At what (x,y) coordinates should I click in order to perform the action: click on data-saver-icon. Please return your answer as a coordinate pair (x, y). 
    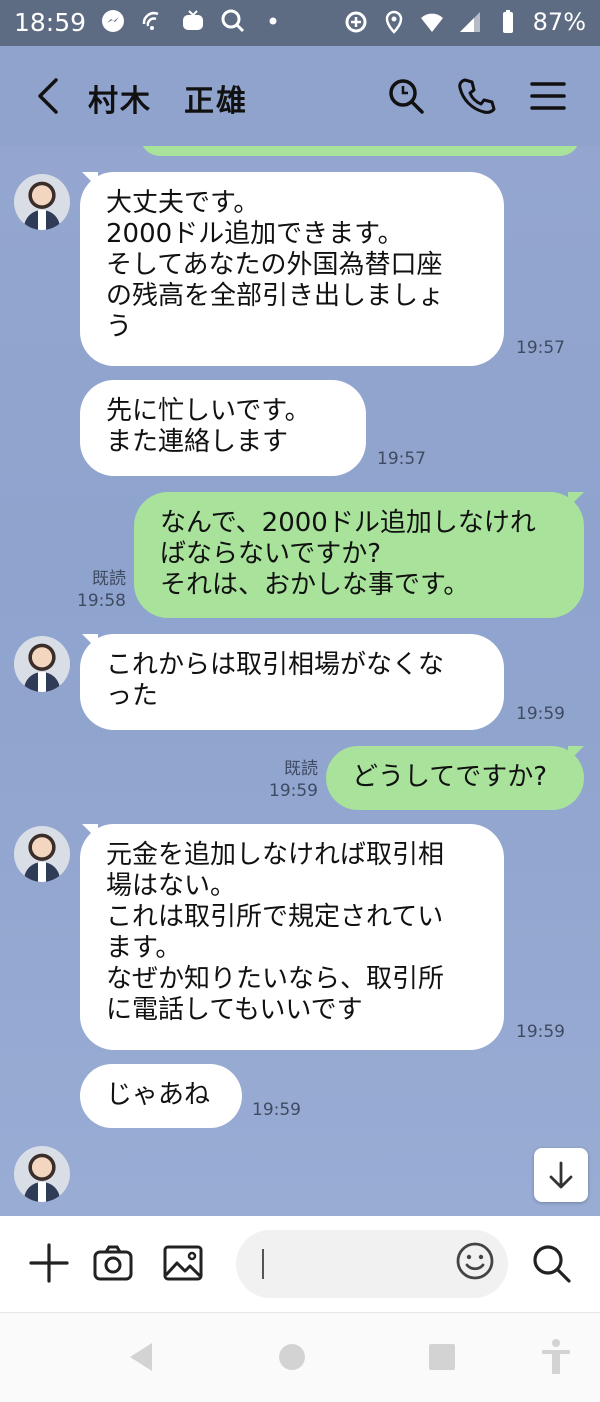
    Looking at the image, I should click on (356, 22).